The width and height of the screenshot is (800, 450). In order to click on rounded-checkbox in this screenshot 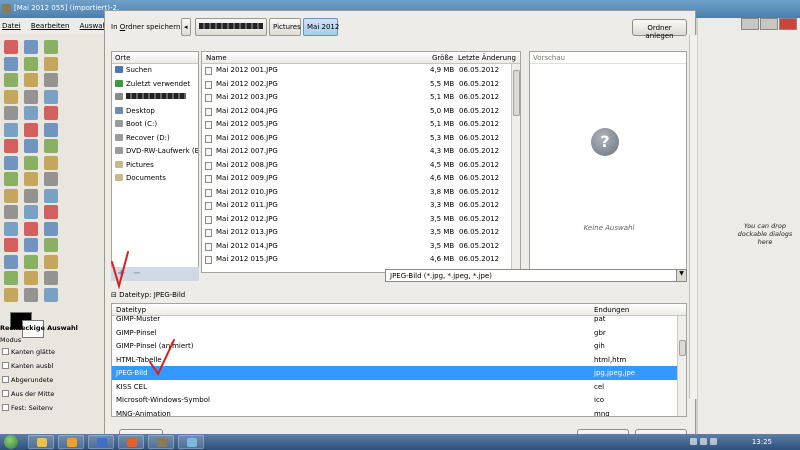, I will do `click(5, 379)`.